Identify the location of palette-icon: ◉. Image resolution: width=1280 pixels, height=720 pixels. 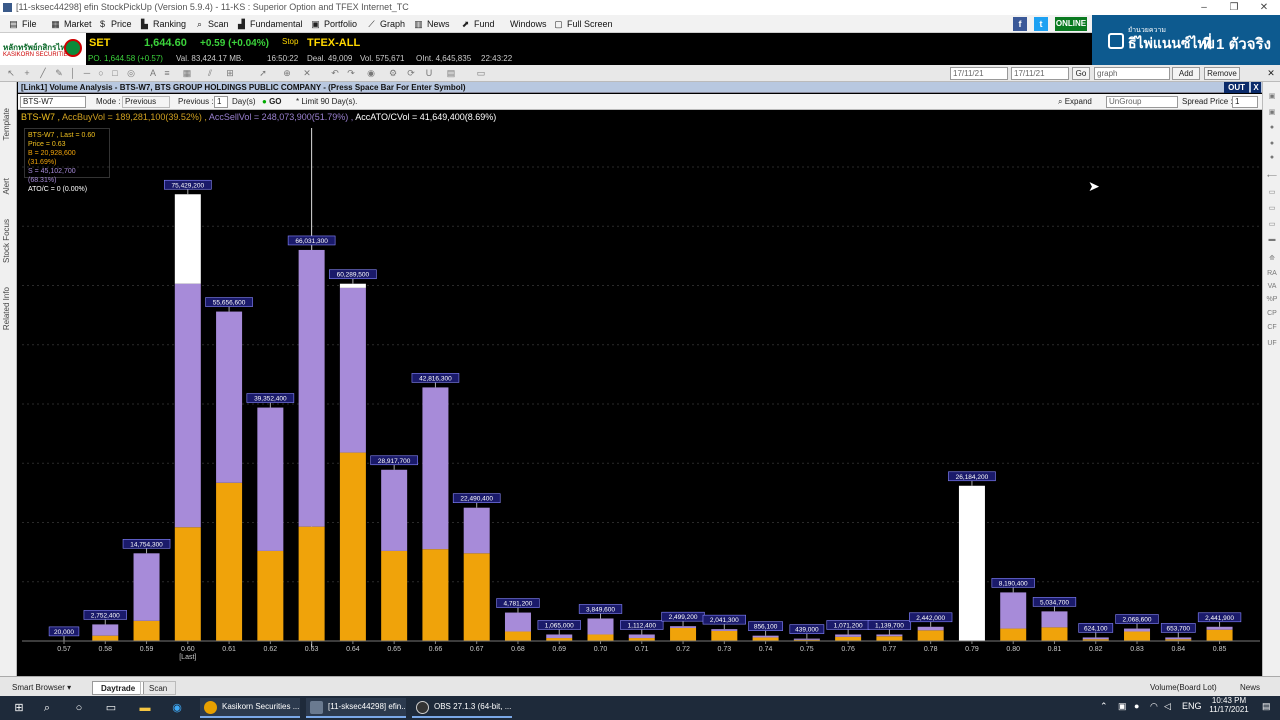
(371, 73).